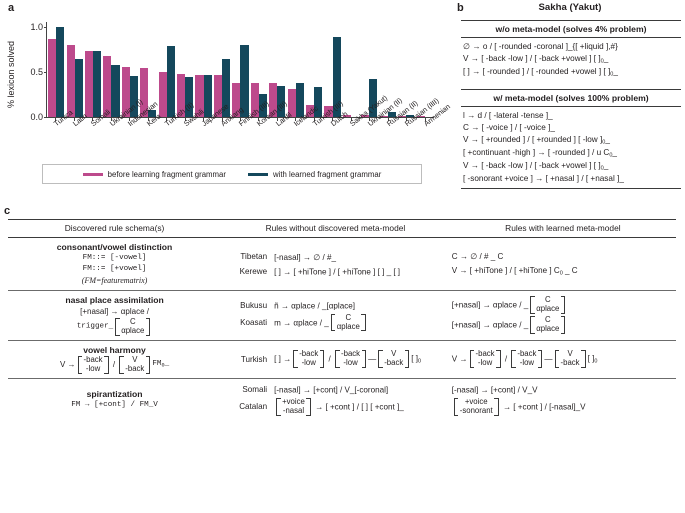 The image size is (685, 513). Describe the element at coordinates (514, 271) in the screenshot. I see `rule-text: V → [ +hiTone ] / [ +hiTone ] C0 _ C` at that location.